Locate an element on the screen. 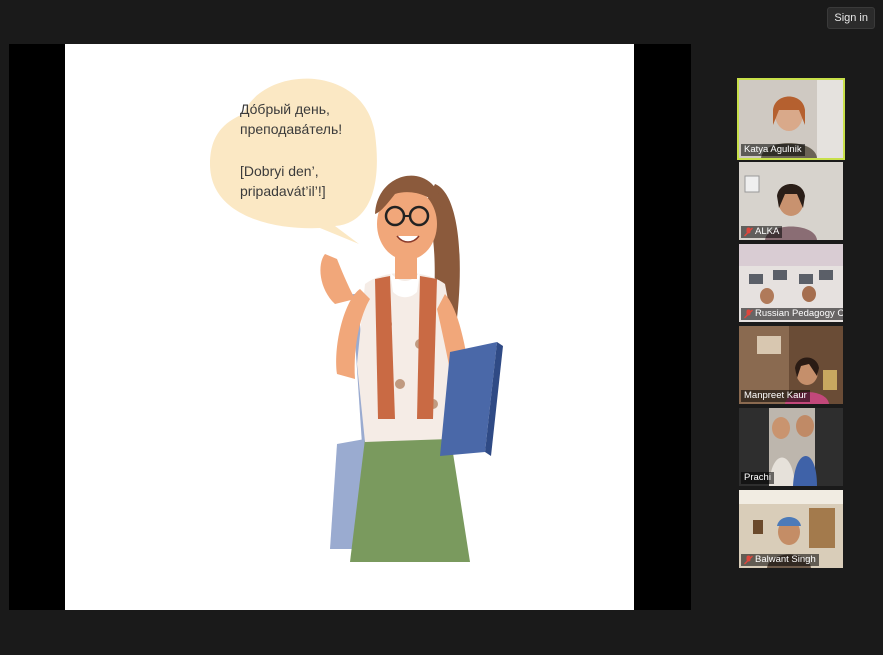 The width and height of the screenshot is (883, 655). participant-tile: Katya Agulnik is located at coordinates (791, 119).